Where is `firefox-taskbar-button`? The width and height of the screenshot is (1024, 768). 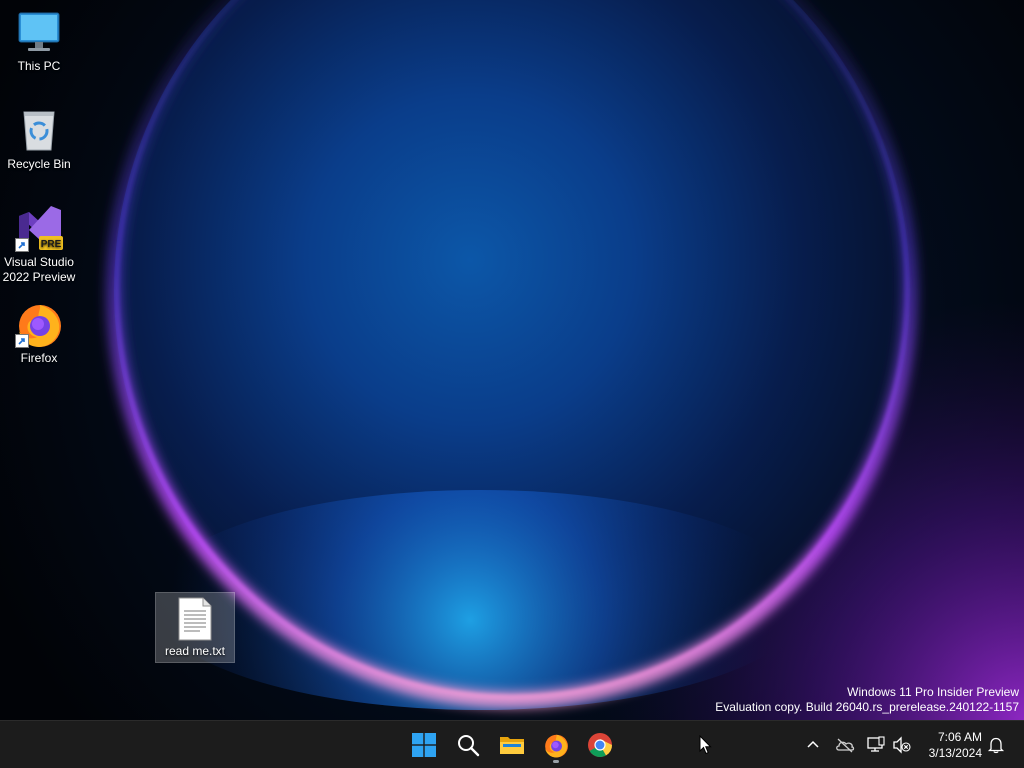 firefox-taskbar-button is located at coordinates (556, 745).